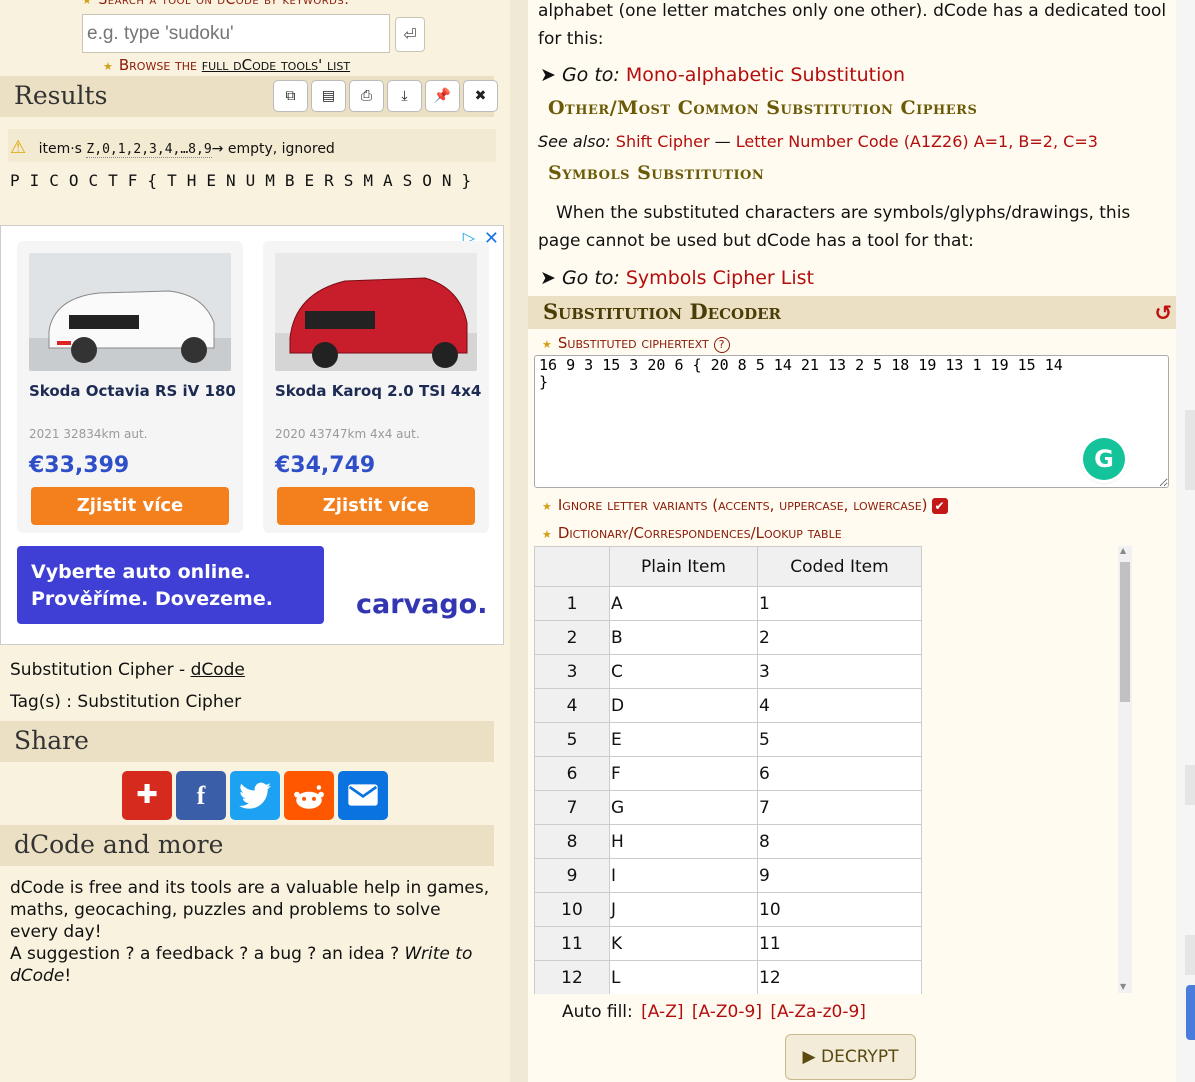  What do you see at coordinates (134, 391) in the screenshot?
I see `car-name: Skoda Octavia RS iV 180` at bounding box center [134, 391].